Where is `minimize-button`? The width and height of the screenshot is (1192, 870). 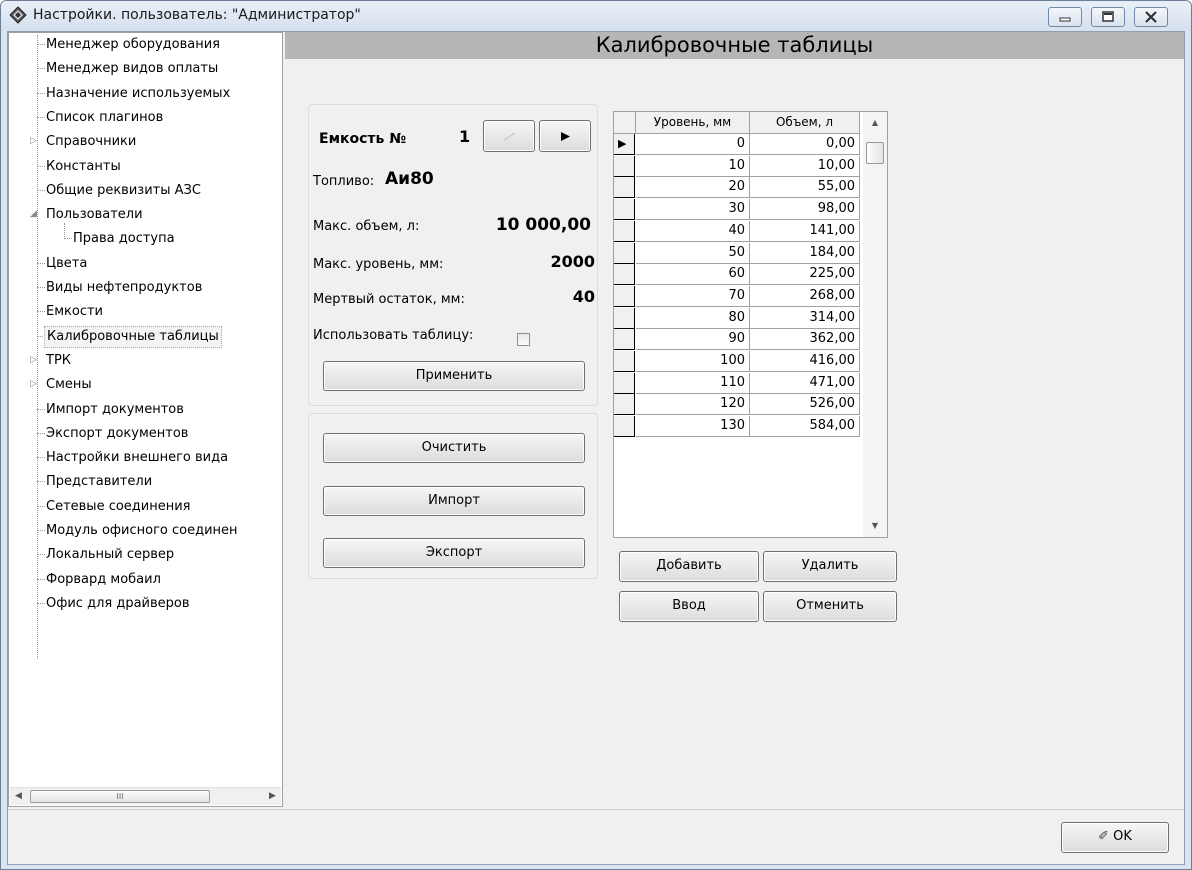 minimize-button is located at coordinates (1065, 17).